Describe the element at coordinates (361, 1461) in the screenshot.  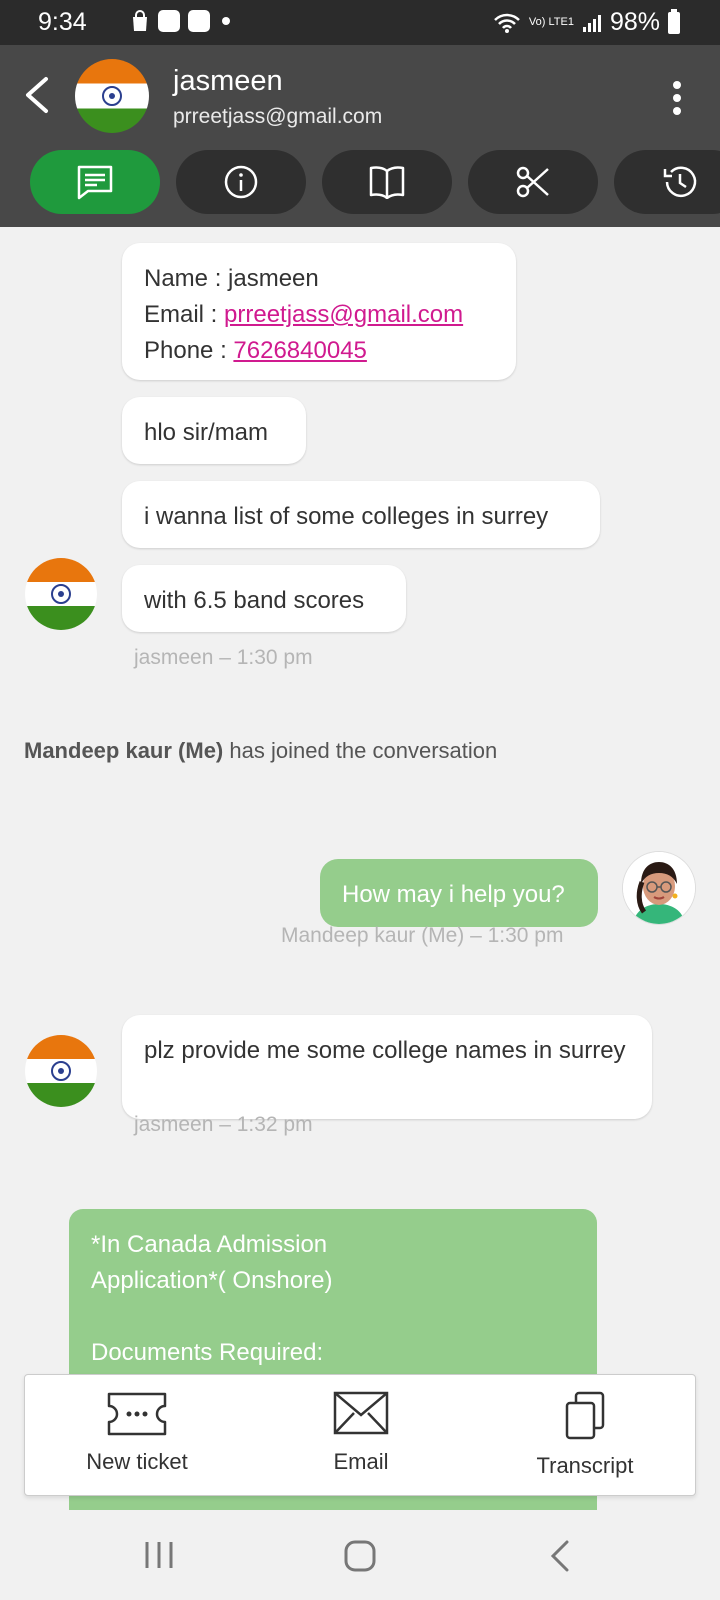
I see `email-label: Email` at that location.